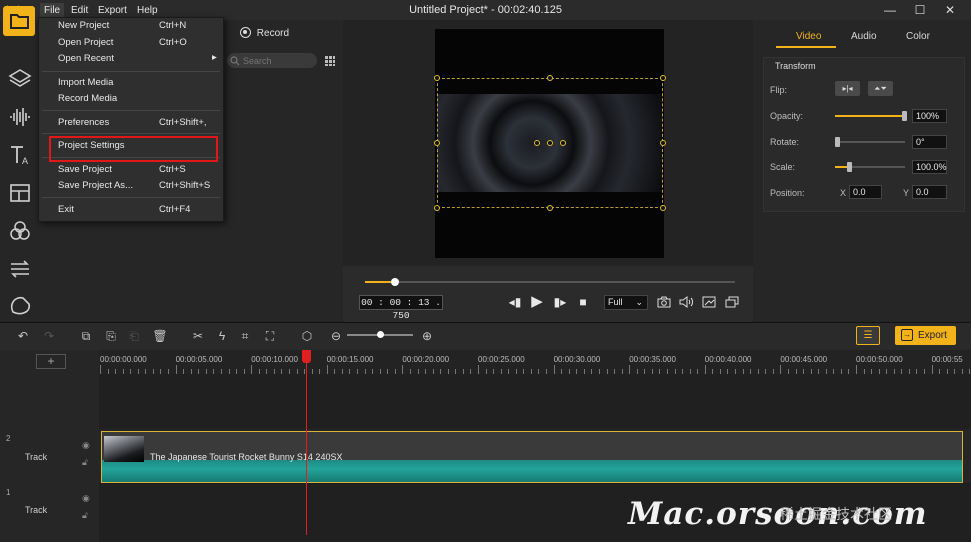 This screenshot has width=971, height=542. I want to click on settings-list-icon: ☰, so click(868, 335).